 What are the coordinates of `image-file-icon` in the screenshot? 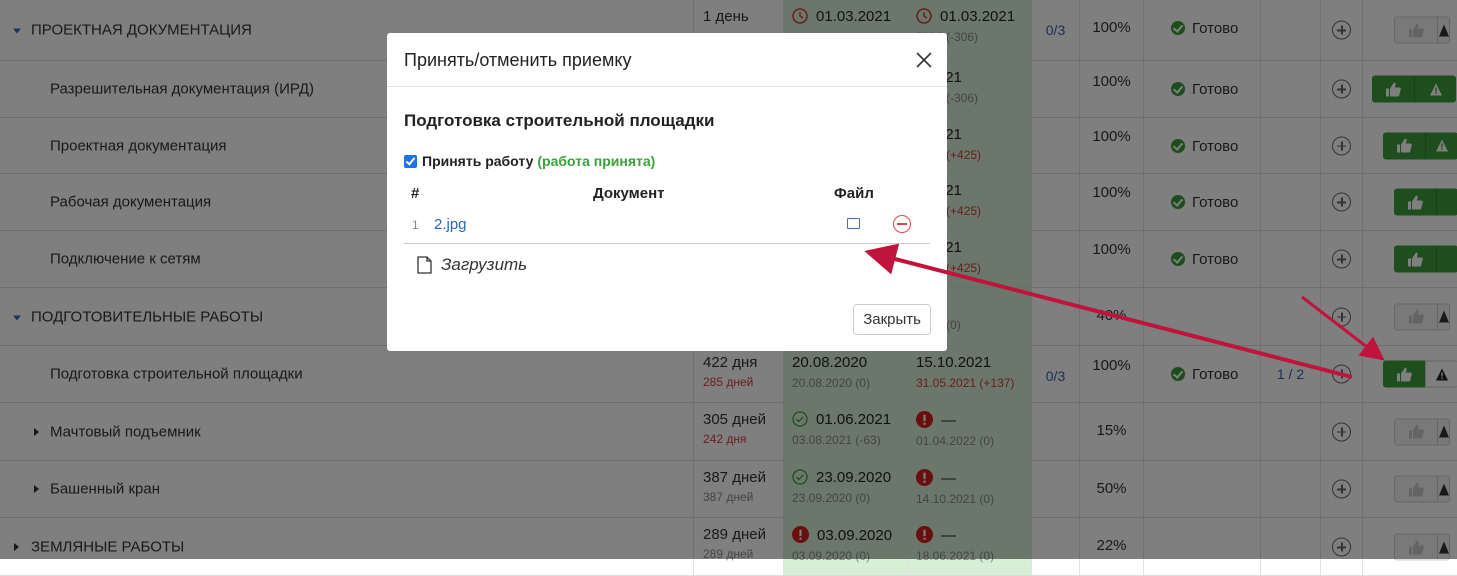 It's located at (853, 223).